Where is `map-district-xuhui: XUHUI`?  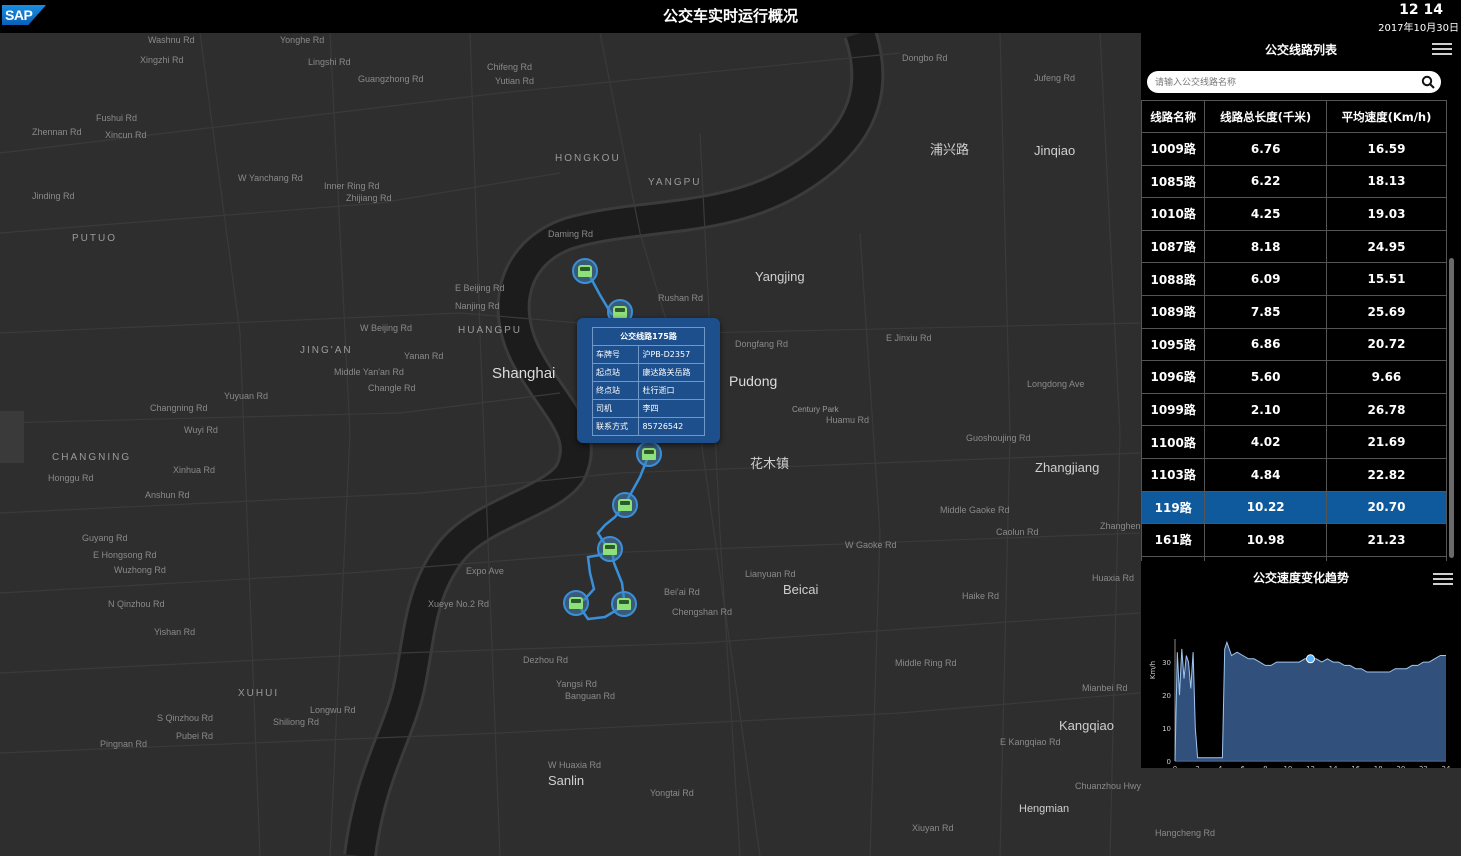 map-district-xuhui: XUHUI is located at coordinates (259, 693).